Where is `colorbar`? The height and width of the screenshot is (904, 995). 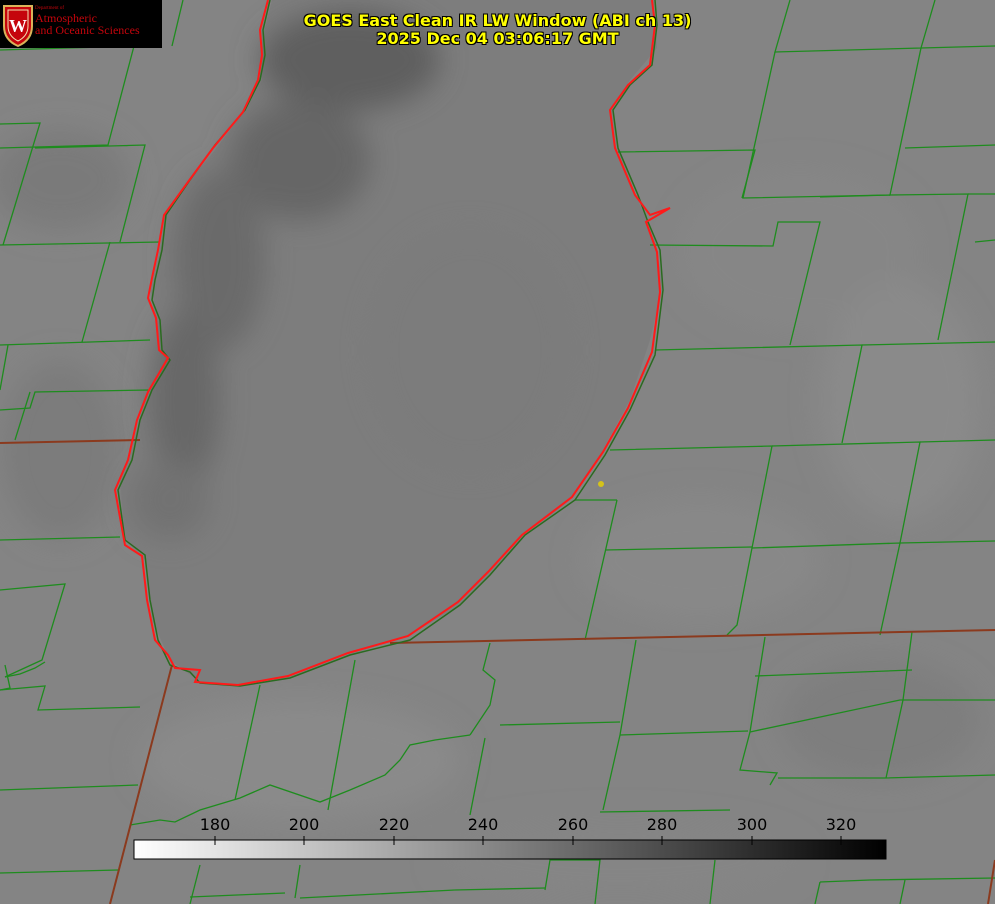 colorbar is located at coordinates (510, 849).